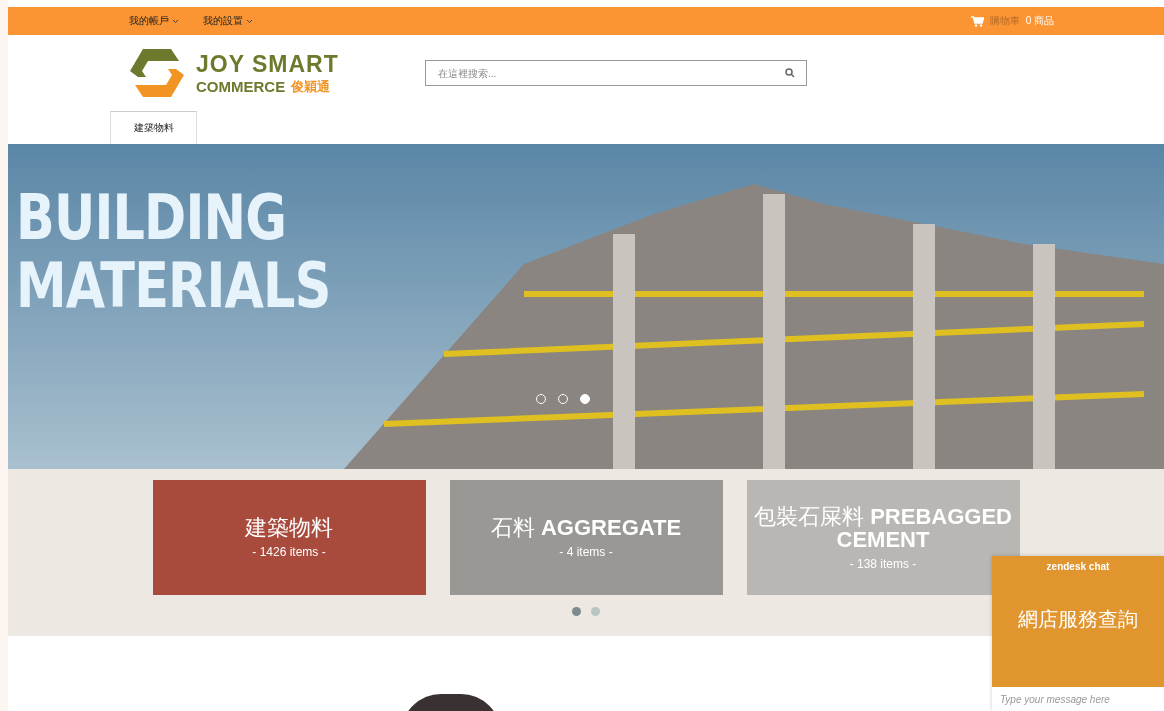  Describe the element at coordinates (153, 127) in the screenshot. I see `category-tab: 建築物料` at that location.